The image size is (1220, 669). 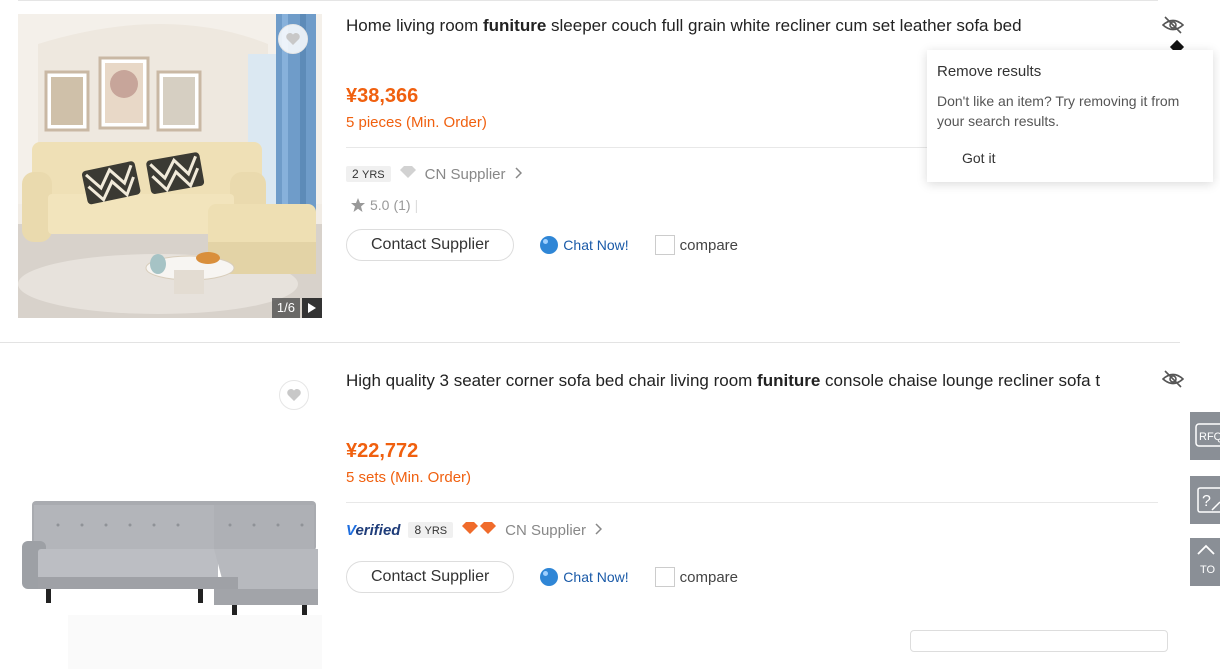 I want to click on title-text: console chaise lounge recliner sofa t, so click(x=960, y=380).